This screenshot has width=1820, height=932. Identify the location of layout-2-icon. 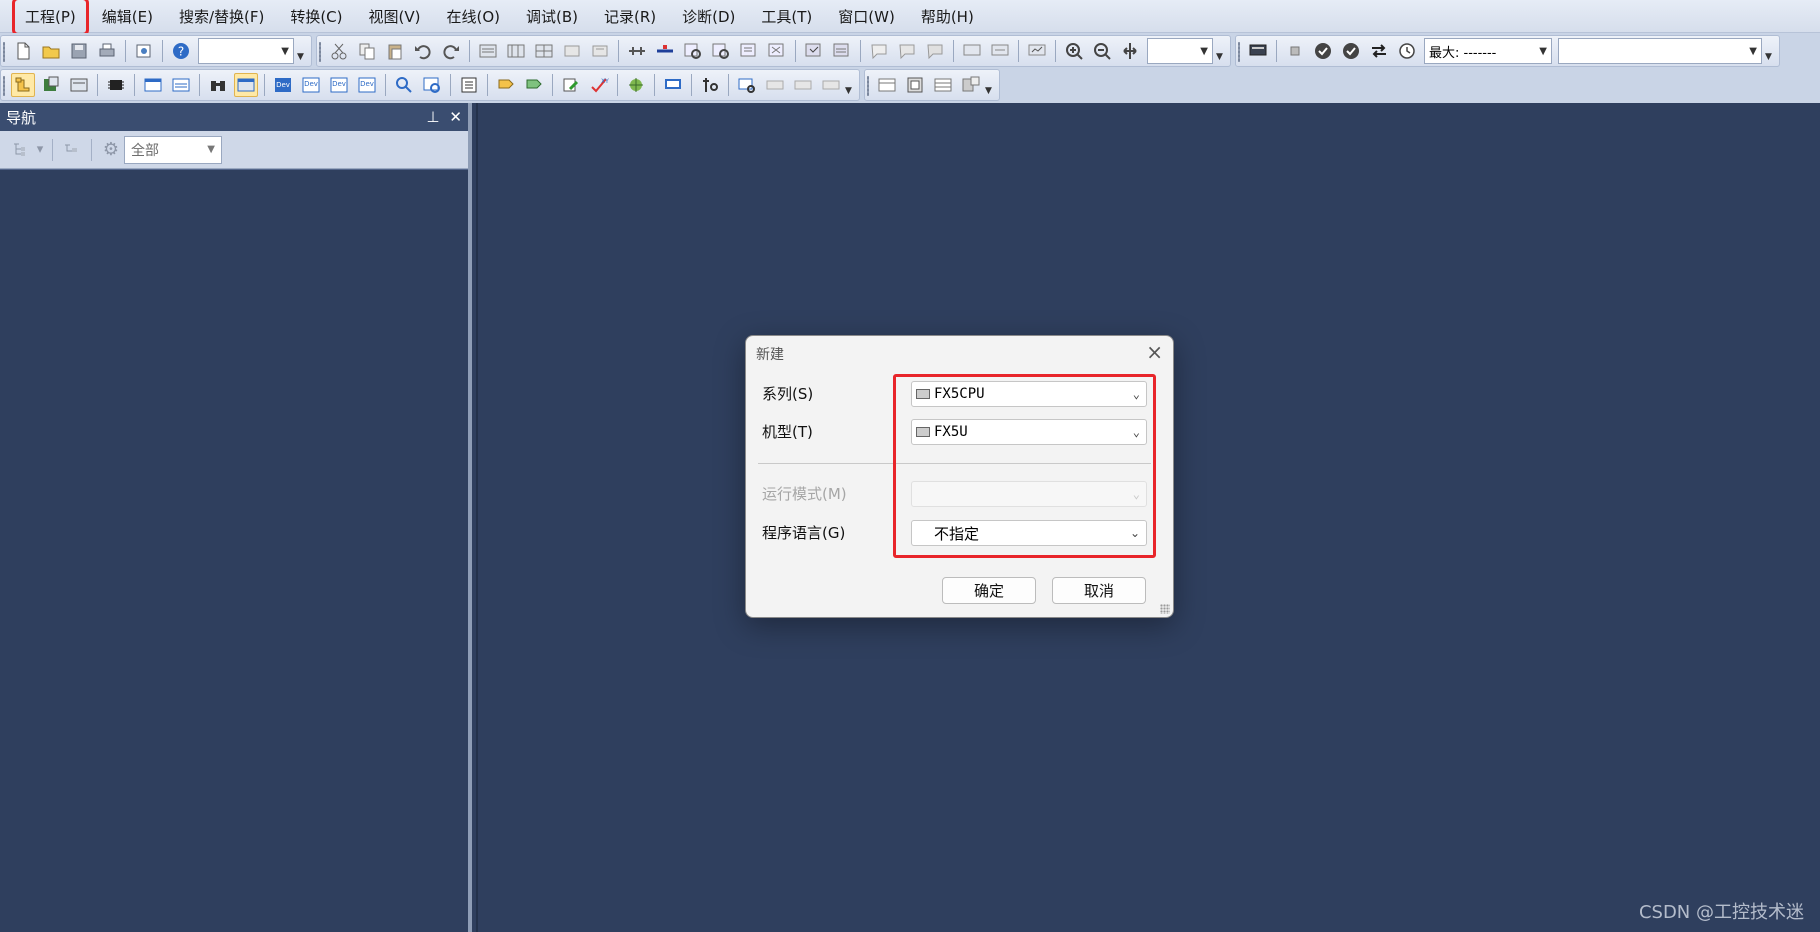
(915, 85).